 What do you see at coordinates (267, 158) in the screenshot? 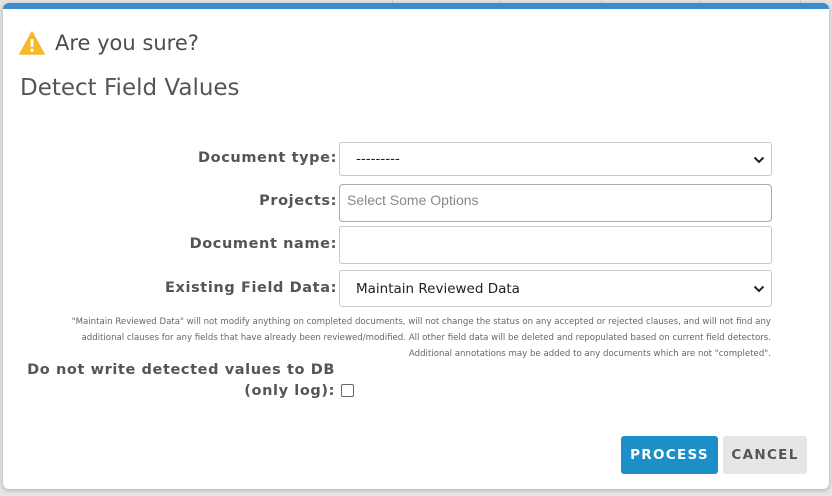
I see `document-type-label: Document type:` at bounding box center [267, 158].